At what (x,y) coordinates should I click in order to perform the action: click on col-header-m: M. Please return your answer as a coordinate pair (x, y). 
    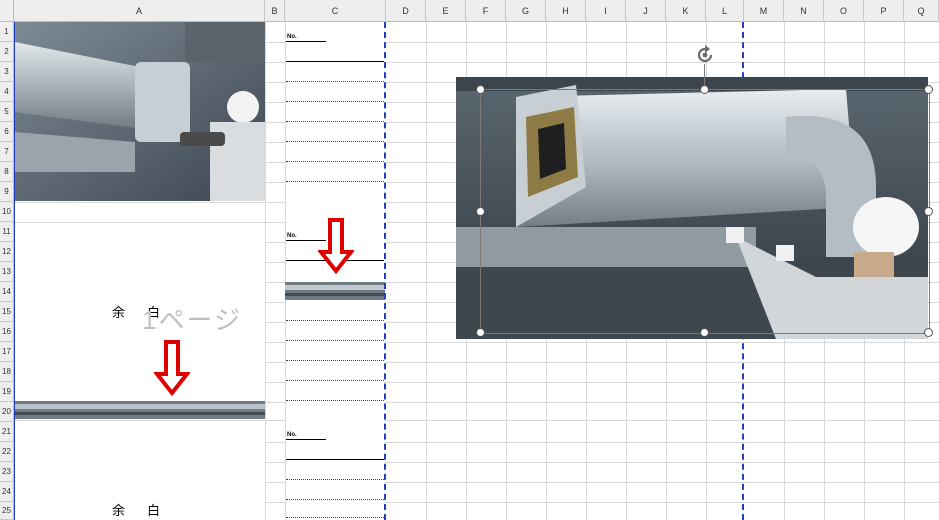
    Looking at the image, I should click on (764, 11).